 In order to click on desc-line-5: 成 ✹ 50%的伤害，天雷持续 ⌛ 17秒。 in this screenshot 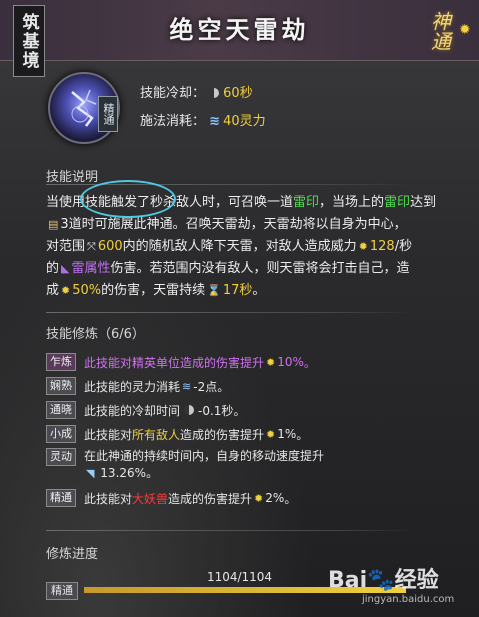, I will do `click(251, 291)`.